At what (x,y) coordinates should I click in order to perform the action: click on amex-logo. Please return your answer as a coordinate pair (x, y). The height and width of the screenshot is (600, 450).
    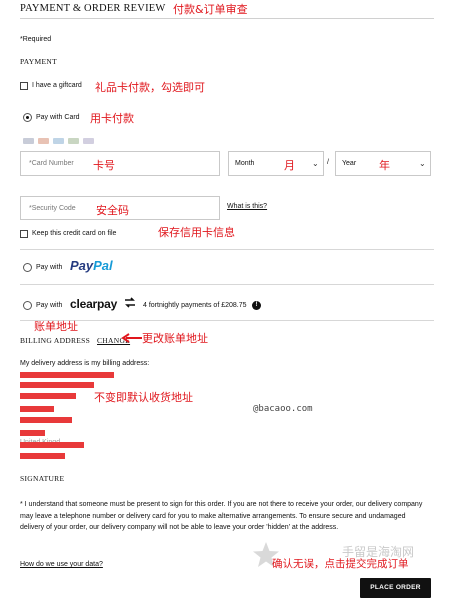
    Looking at the image, I should click on (58, 141).